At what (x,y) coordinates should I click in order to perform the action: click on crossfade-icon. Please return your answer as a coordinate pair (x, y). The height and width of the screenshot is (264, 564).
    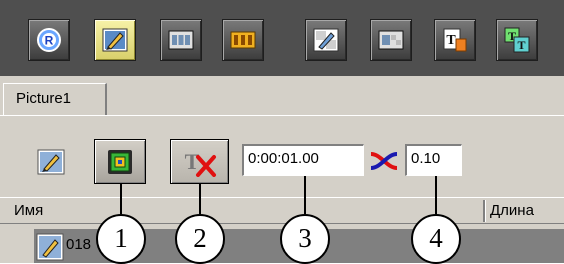
    Looking at the image, I should click on (384, 161).